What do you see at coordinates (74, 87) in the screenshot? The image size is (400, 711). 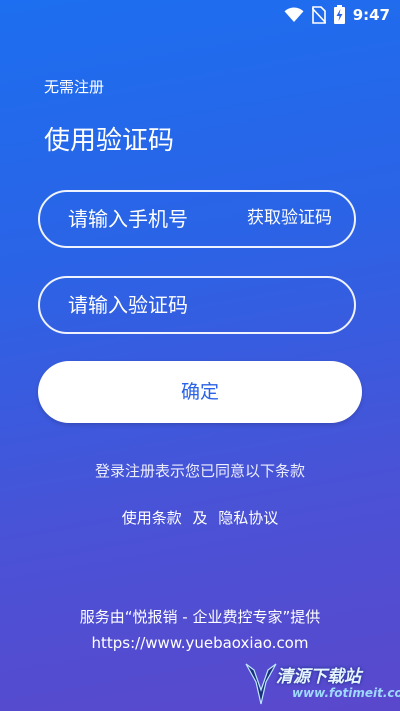 I see `no-registration-label: 无需注册` at bounding box center [74, 87].